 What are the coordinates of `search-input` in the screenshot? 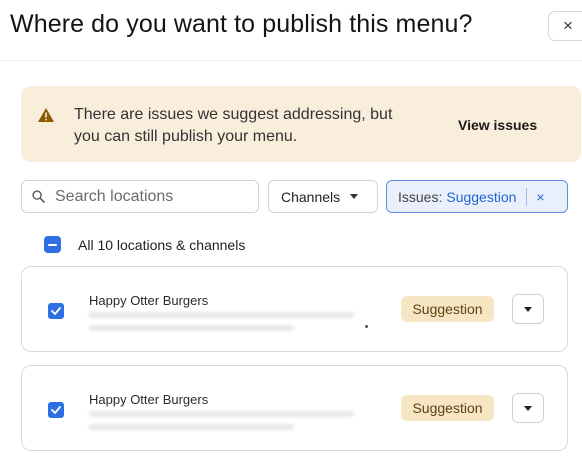 It's located at (150, 196).